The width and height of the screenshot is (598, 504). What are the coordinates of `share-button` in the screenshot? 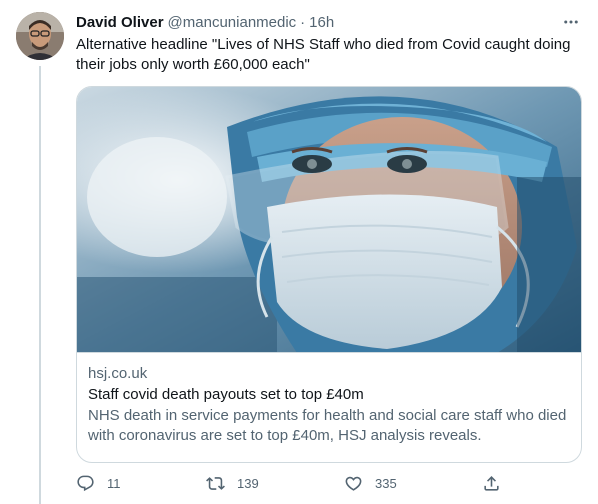 It's located at (491, 483).